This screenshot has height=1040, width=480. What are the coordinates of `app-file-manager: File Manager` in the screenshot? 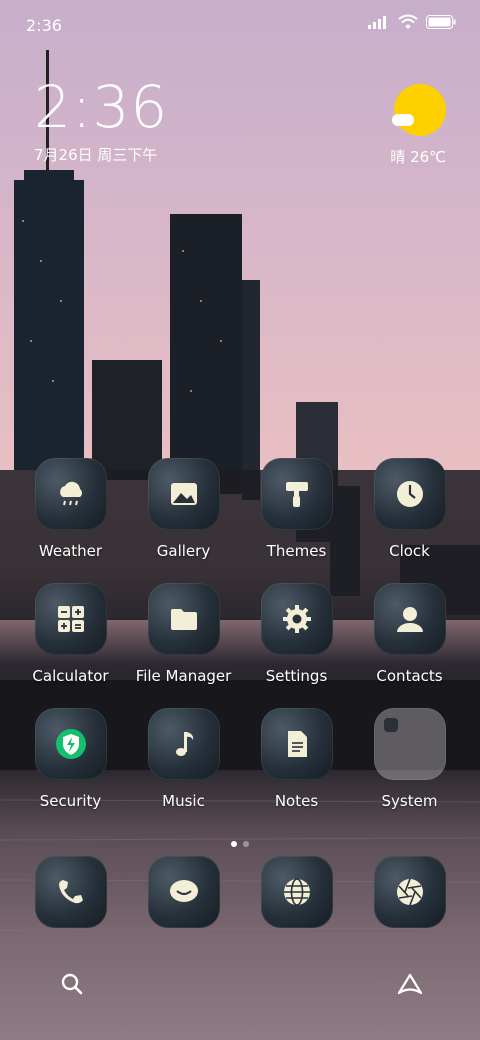 It's located at (183, 634).